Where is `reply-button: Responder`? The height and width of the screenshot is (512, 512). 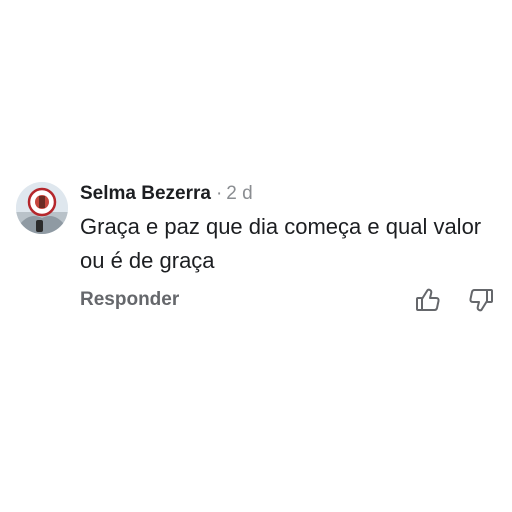
reply-button: Responder is located at coordinates (129, 300).